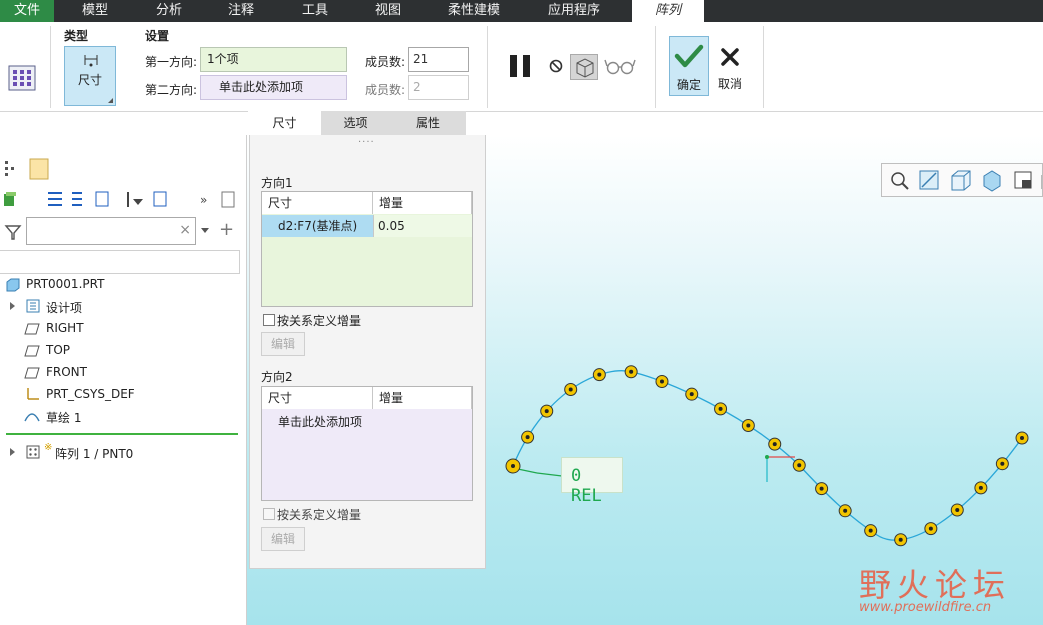  I want to click on cancel-button: 取消, so click(730, 66).